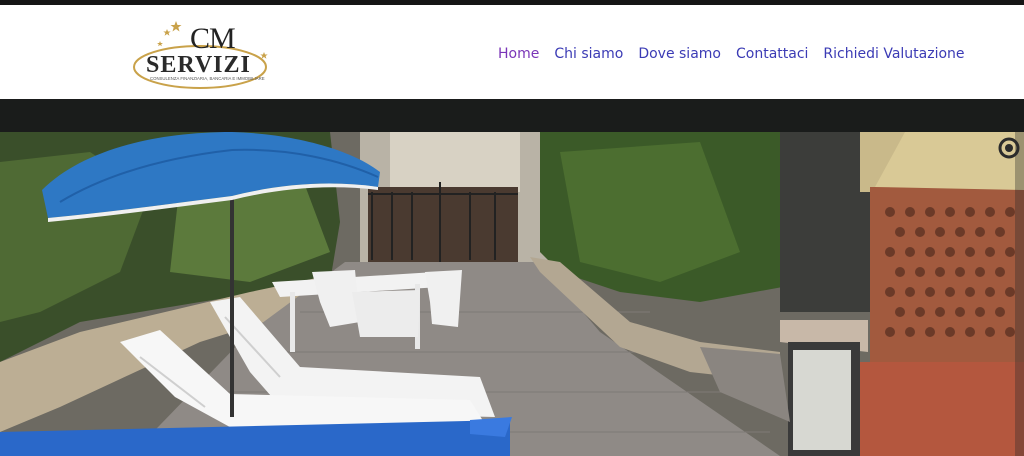  Describe the element at coordinates (212, 38) in the screenshot. I see `logo-mark: CM` at that location.